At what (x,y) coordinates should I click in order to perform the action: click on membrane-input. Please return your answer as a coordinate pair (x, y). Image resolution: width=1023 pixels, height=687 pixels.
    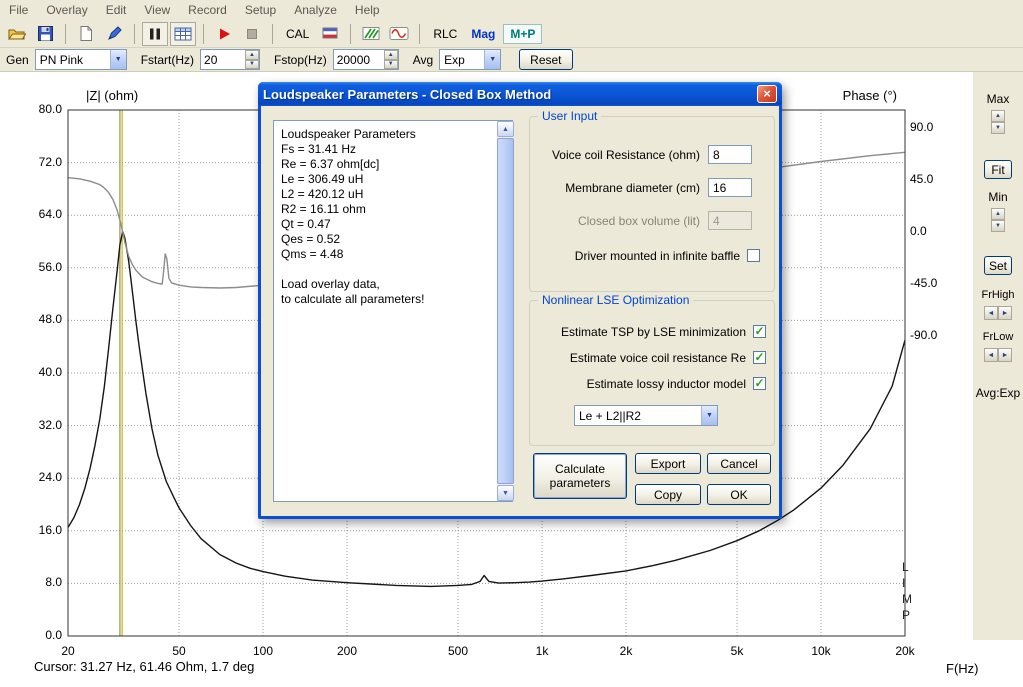
    Looking at the image, I should click on (730, 187).